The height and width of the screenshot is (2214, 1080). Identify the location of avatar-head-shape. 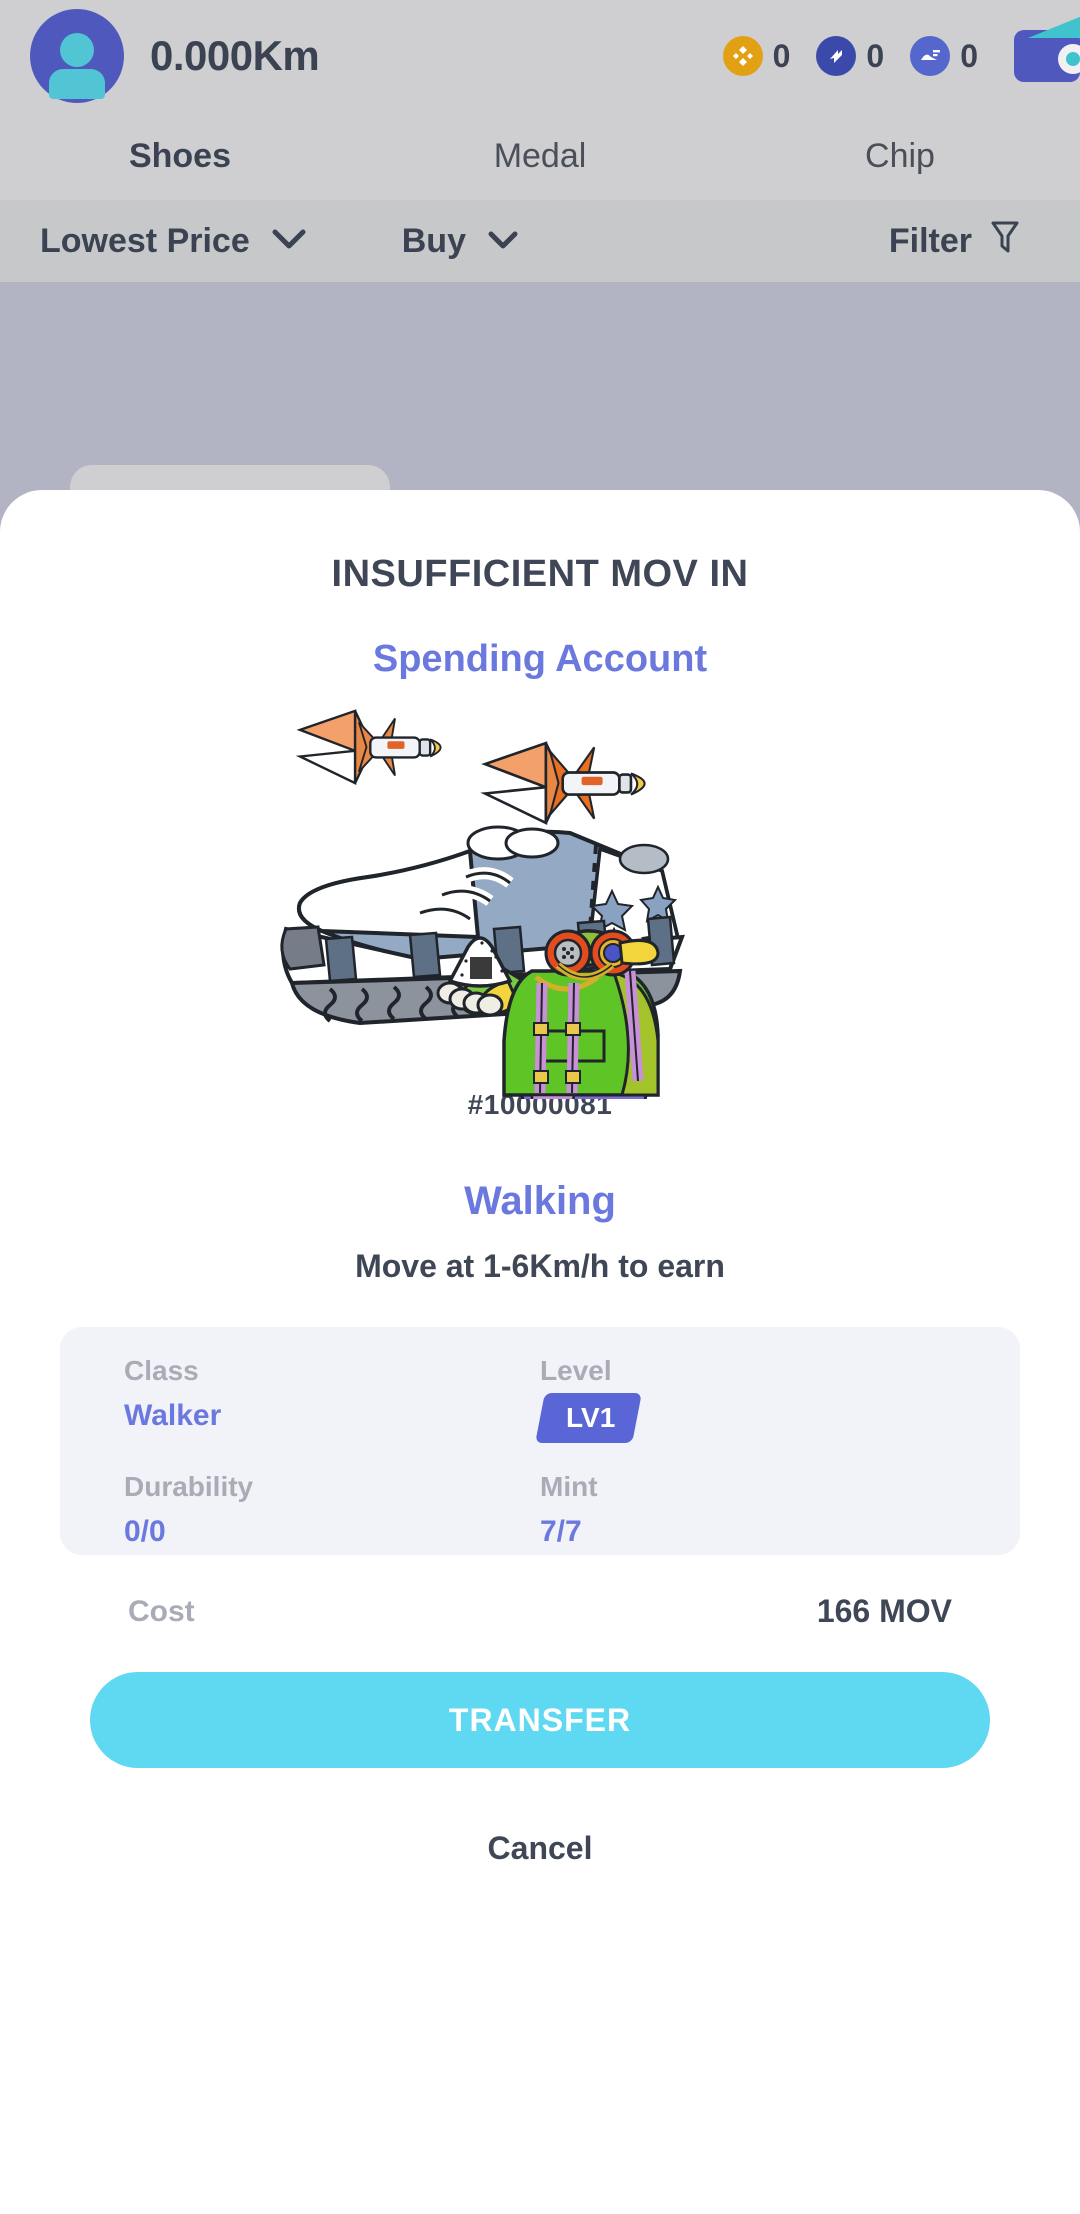
(77, 50).